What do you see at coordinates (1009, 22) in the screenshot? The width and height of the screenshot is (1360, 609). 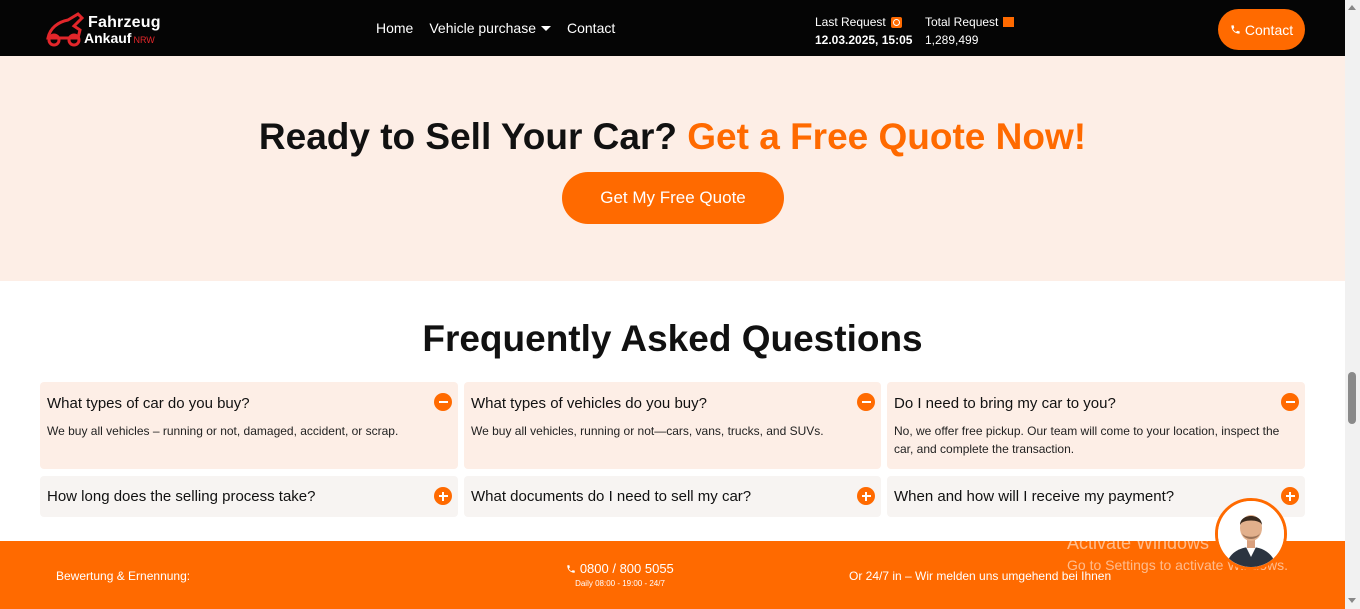 I see `chart-icon` at bounding box center [1009, 22].